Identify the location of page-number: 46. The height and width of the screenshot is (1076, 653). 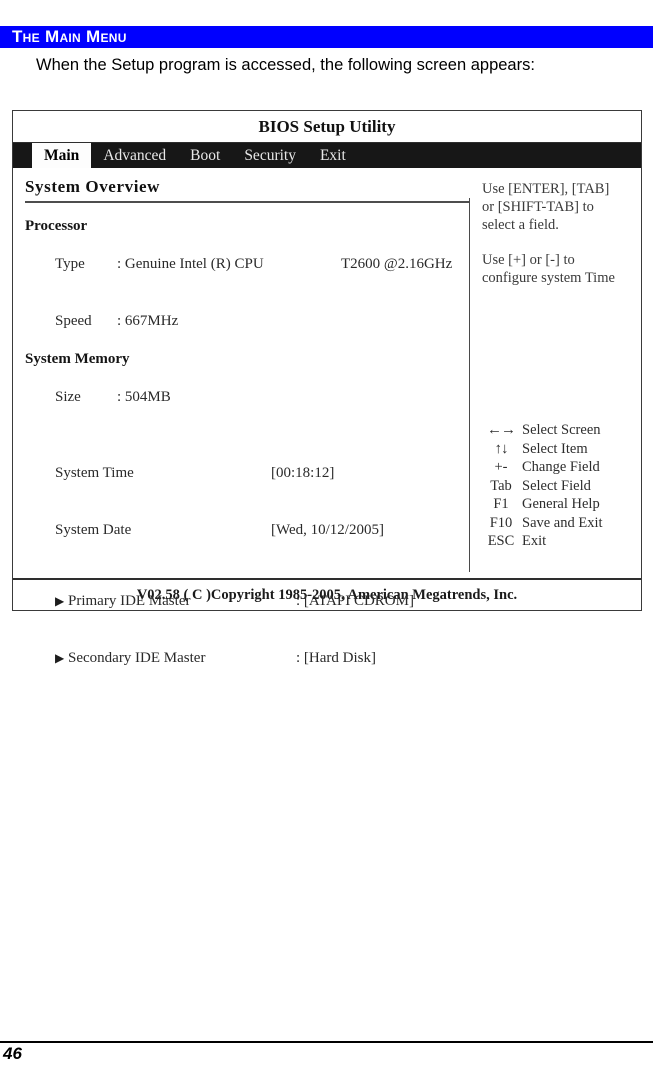
(12, 1053).